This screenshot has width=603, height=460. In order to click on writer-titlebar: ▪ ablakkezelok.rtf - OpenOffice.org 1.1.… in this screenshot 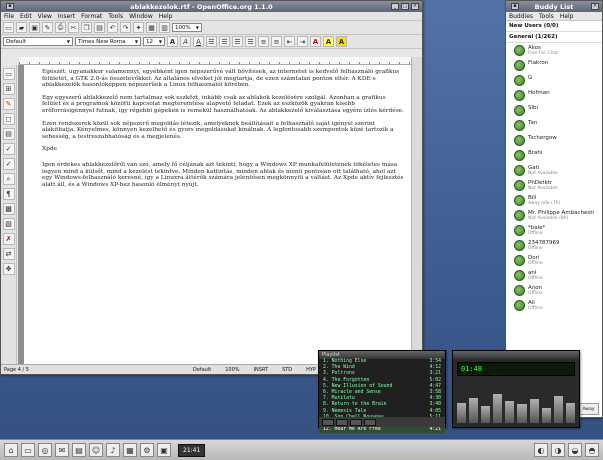, I will do `click(211, 6)`.